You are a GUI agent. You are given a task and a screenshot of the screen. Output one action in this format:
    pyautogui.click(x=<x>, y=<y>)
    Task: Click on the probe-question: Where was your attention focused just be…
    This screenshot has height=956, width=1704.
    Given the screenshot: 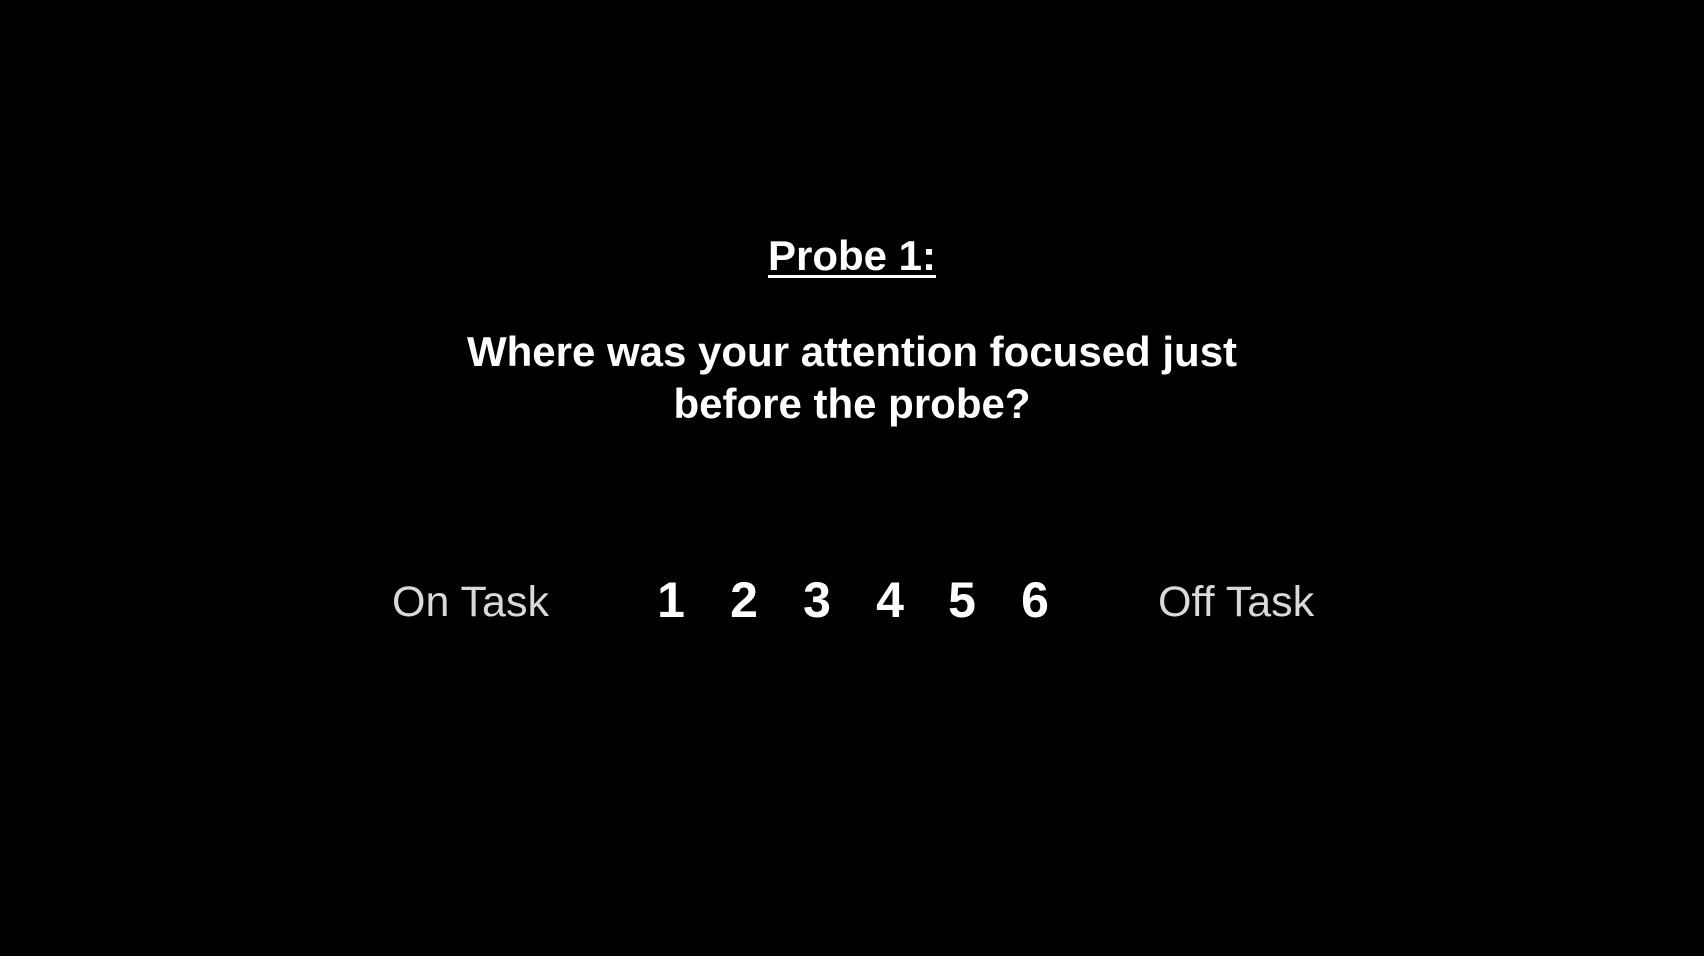 What is the action you would take?
    pyautogui.click(x=852, y=377)
    